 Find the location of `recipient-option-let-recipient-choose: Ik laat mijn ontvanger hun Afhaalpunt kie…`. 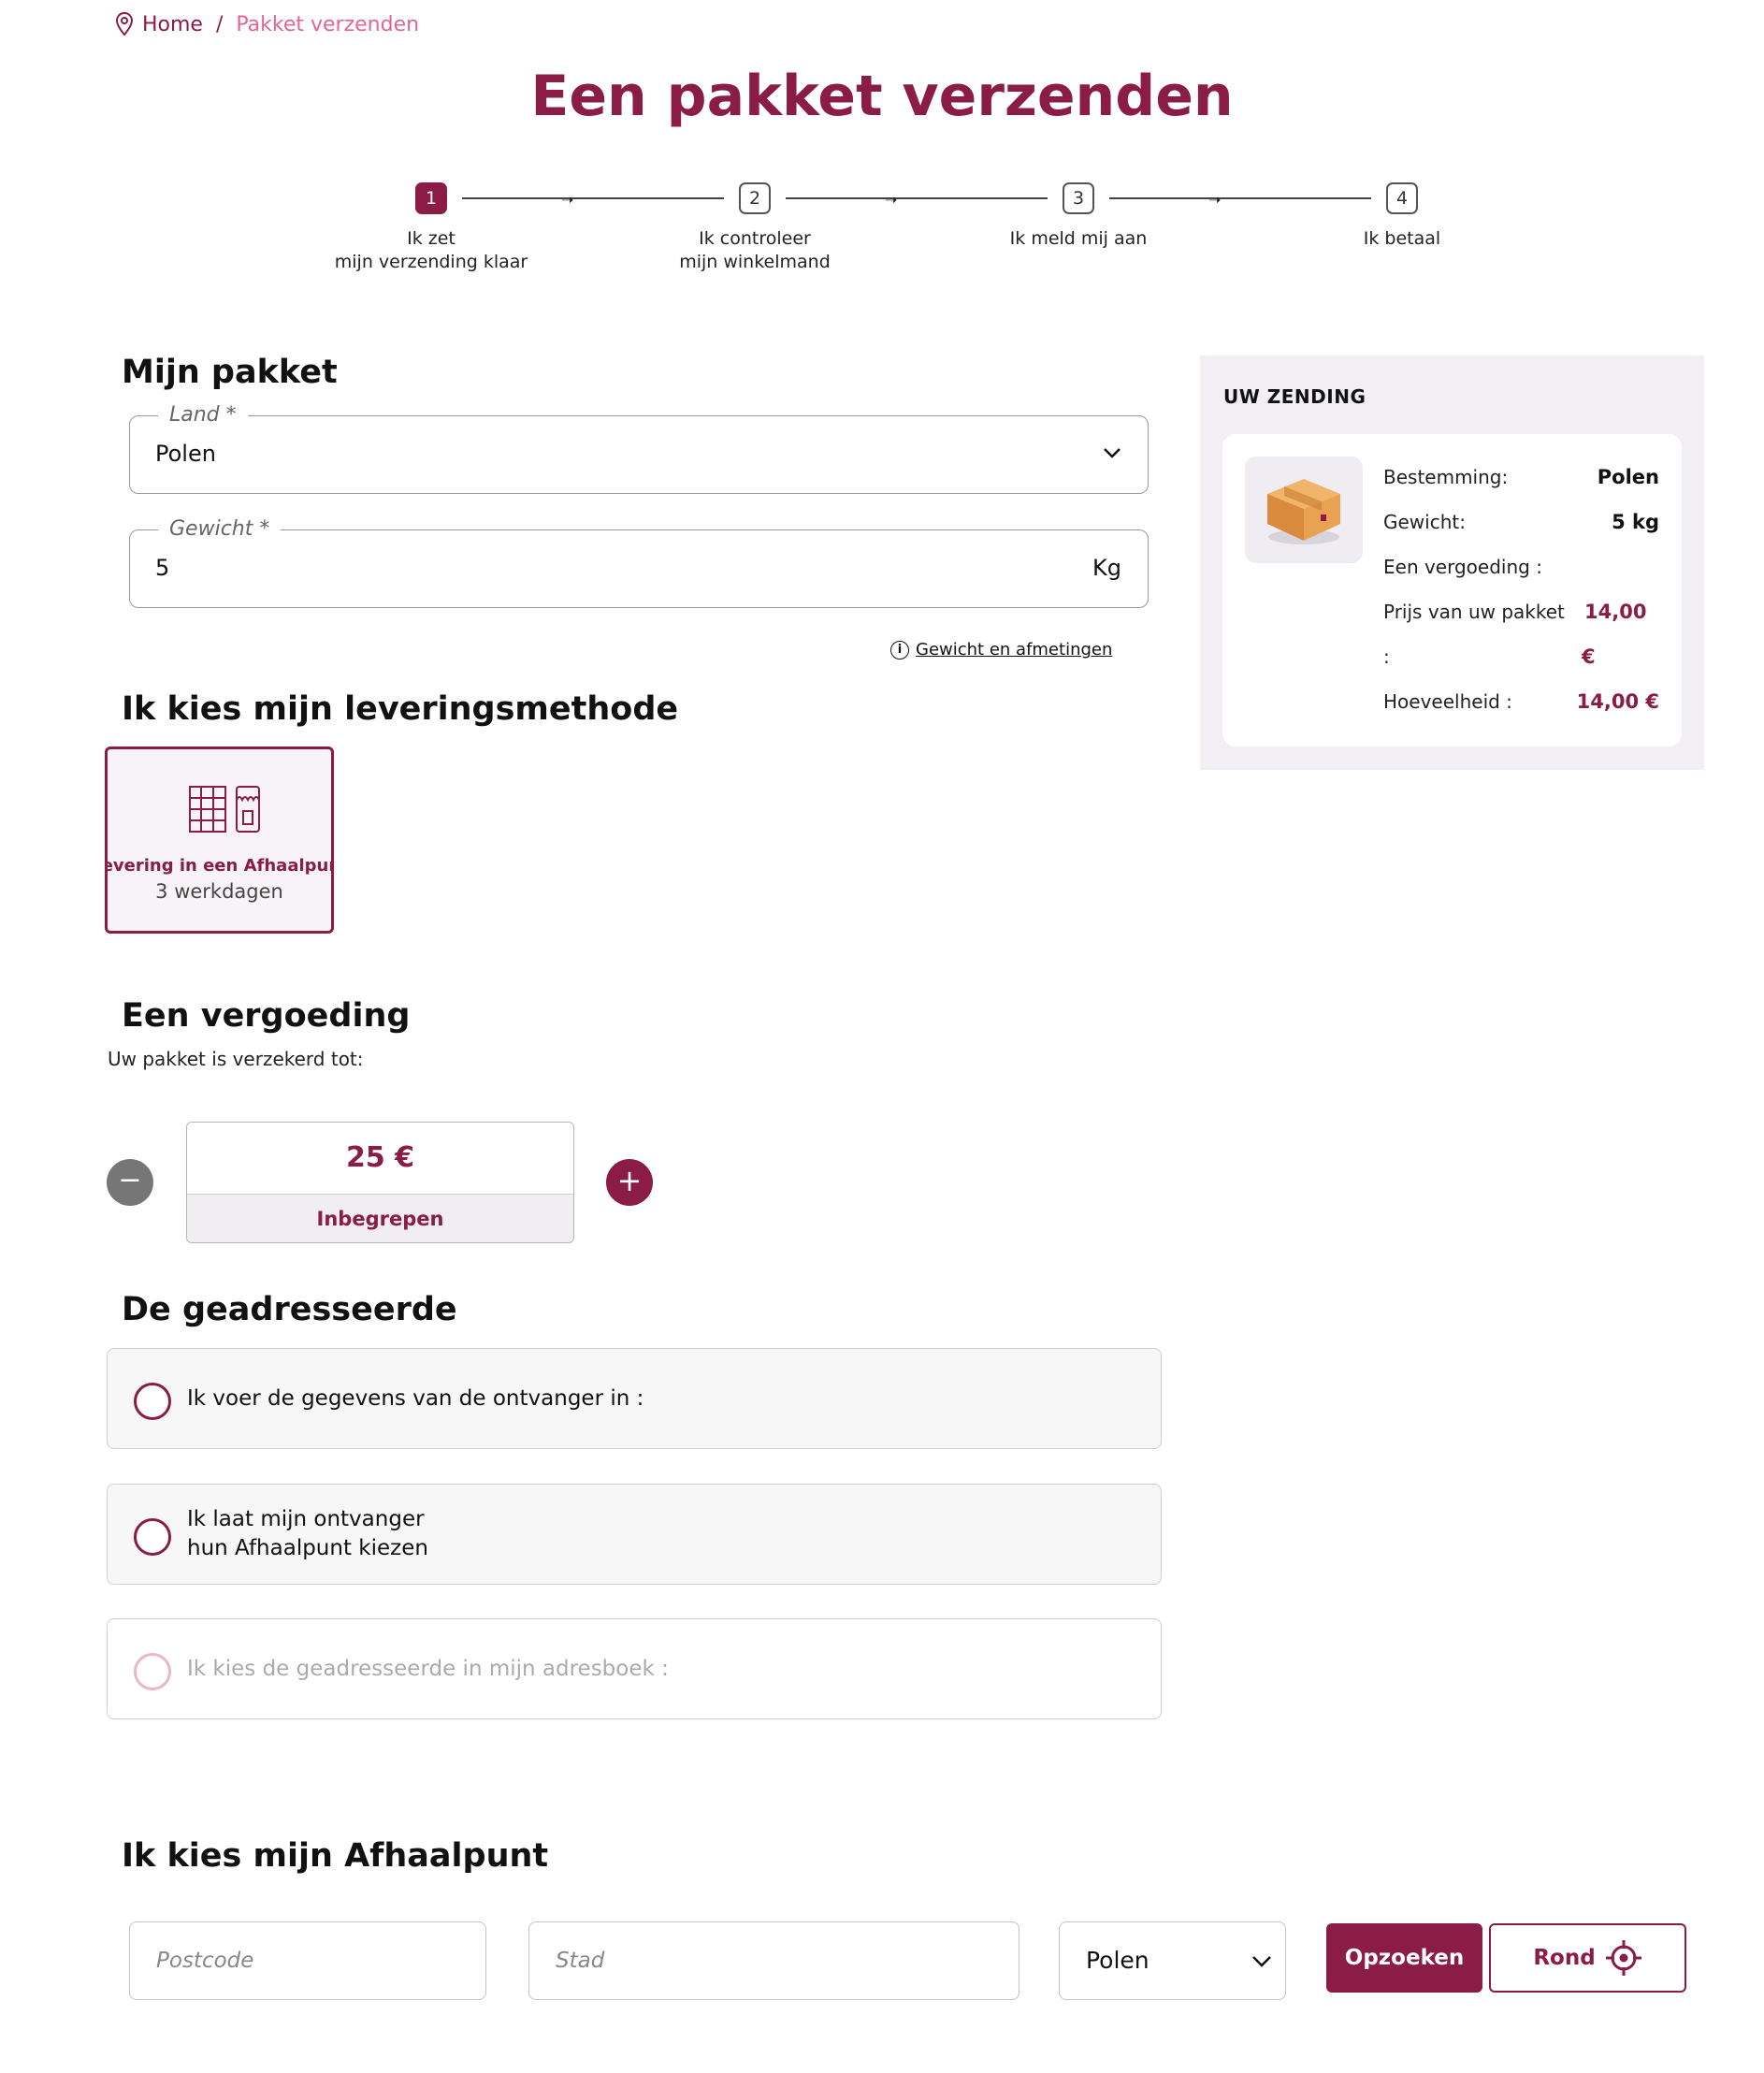

recipient-option-let-recipient-choose: Ik laat mijn ontvanger hun Afhaalpunt kie… is located at coordinates (634, 1534).